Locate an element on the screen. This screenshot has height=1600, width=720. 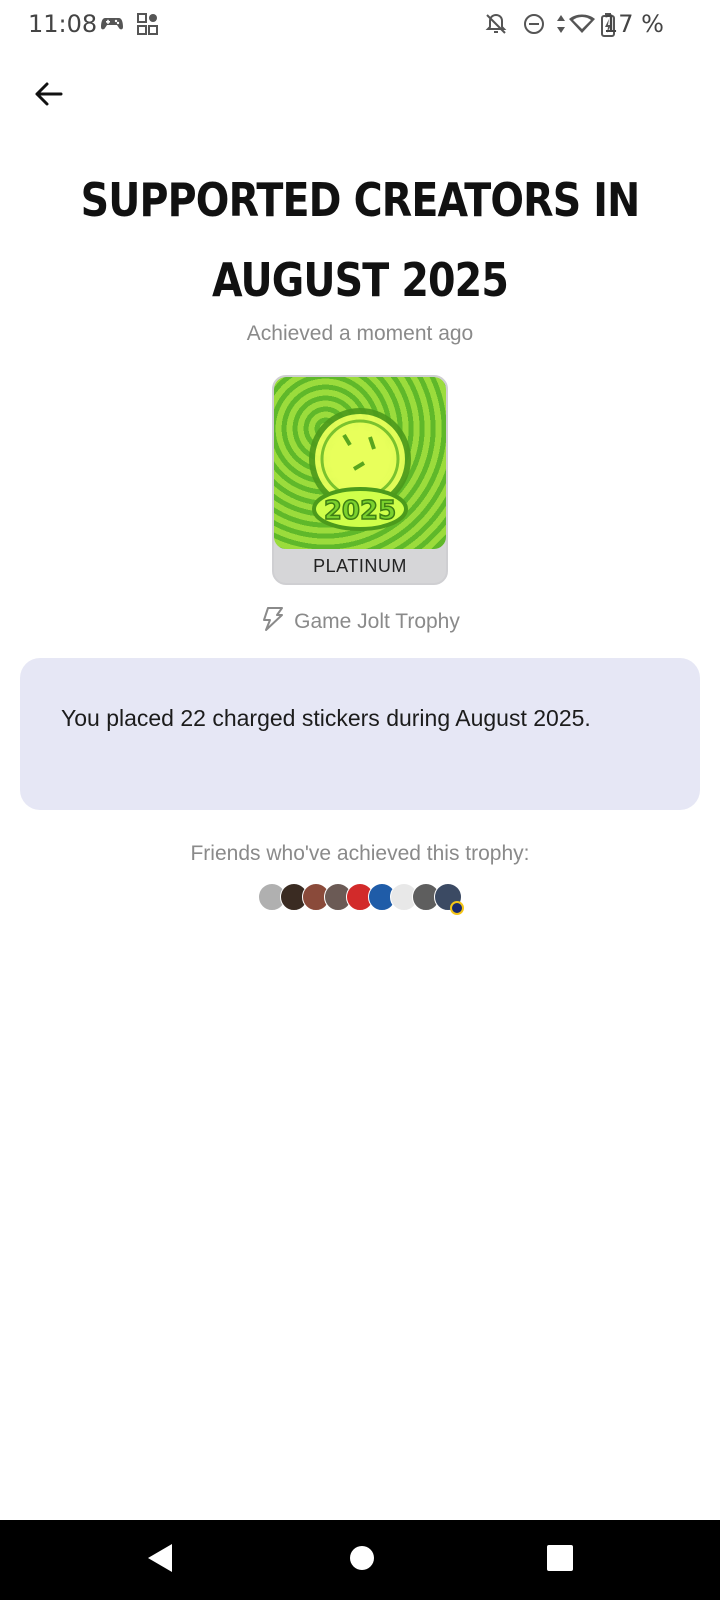
data-arrows-icon is located at coordinates (561, 26).